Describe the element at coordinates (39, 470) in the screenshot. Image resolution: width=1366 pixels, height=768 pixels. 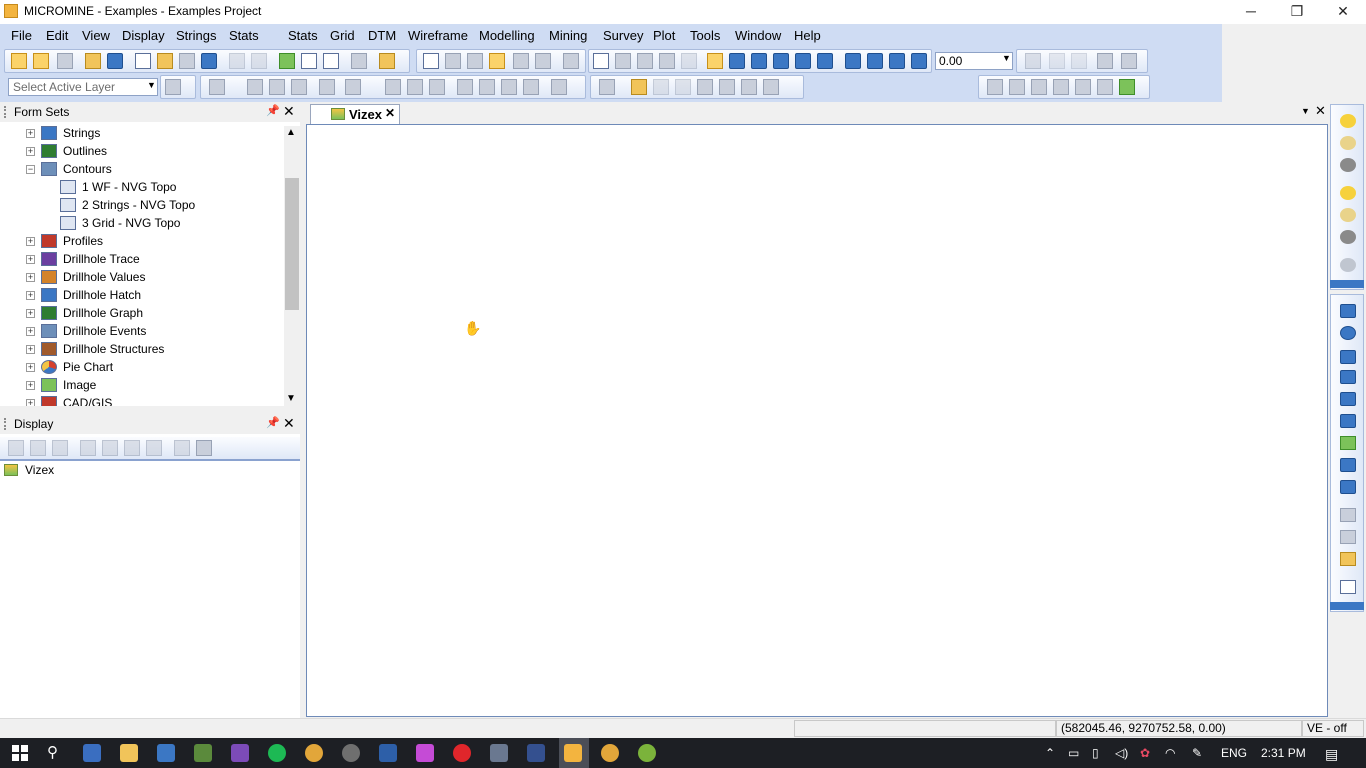
I see `display-item-vizex: Vizex` at that location.